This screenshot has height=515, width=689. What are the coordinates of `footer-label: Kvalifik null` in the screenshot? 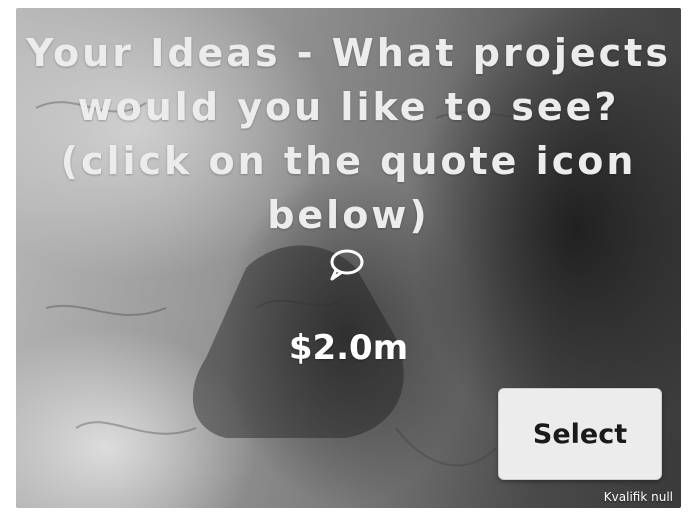 It's located at (638, 497).